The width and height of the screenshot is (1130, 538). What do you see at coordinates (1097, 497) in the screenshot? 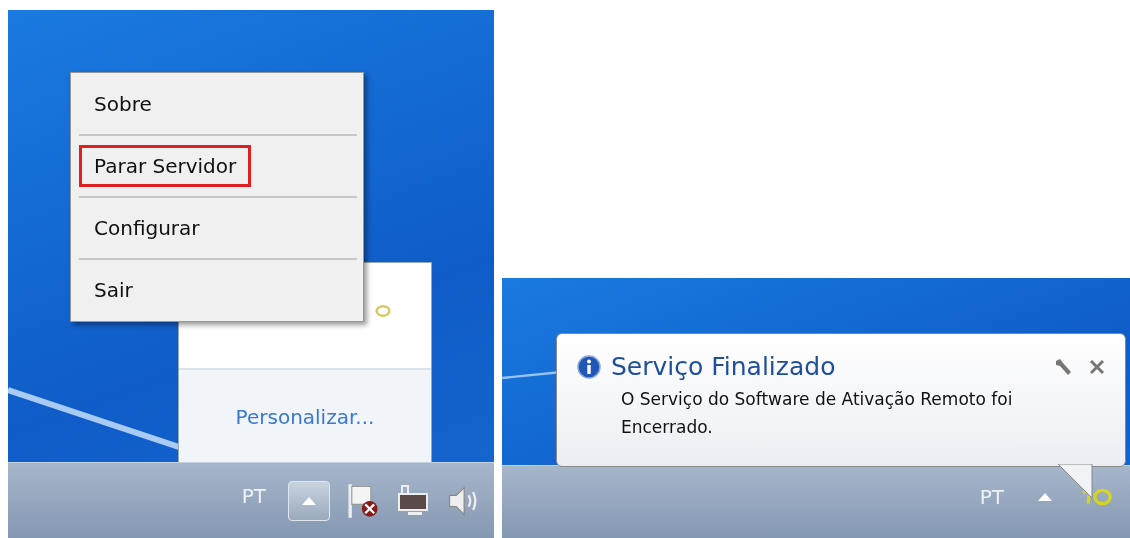
I see `app-tray-icon` at bounding box center [1097, 497].